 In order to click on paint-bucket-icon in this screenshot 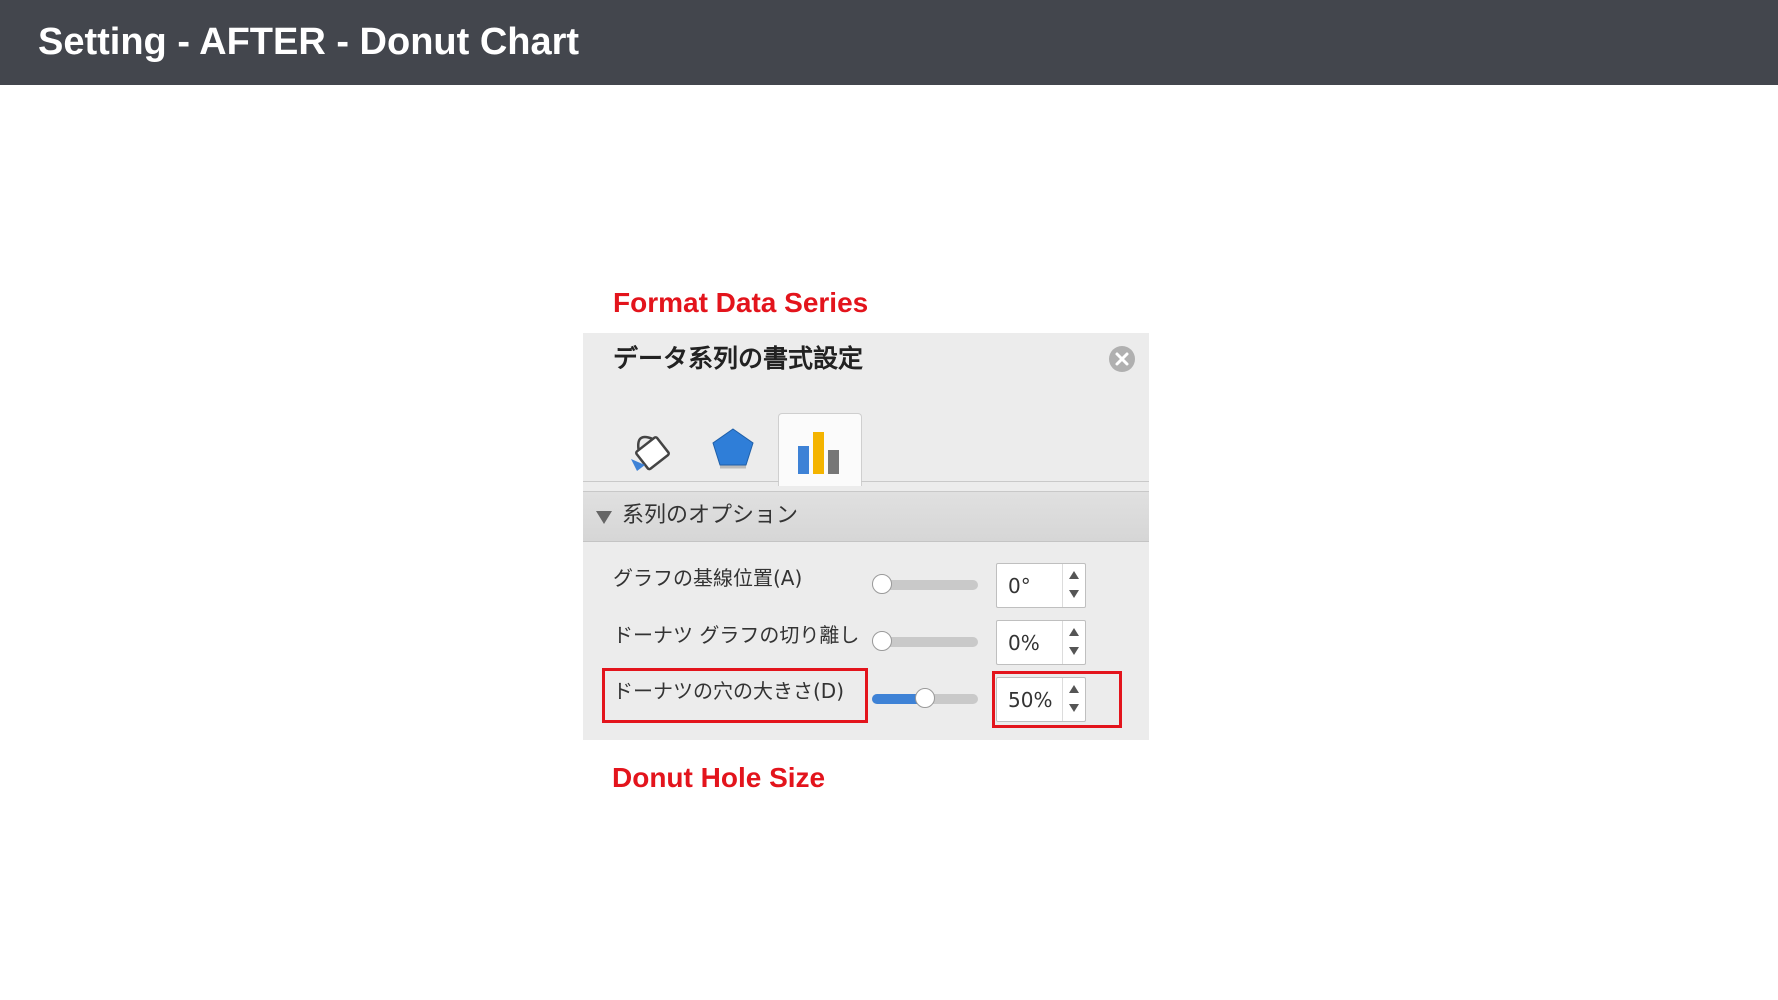, I will do `click(650, 453)`.